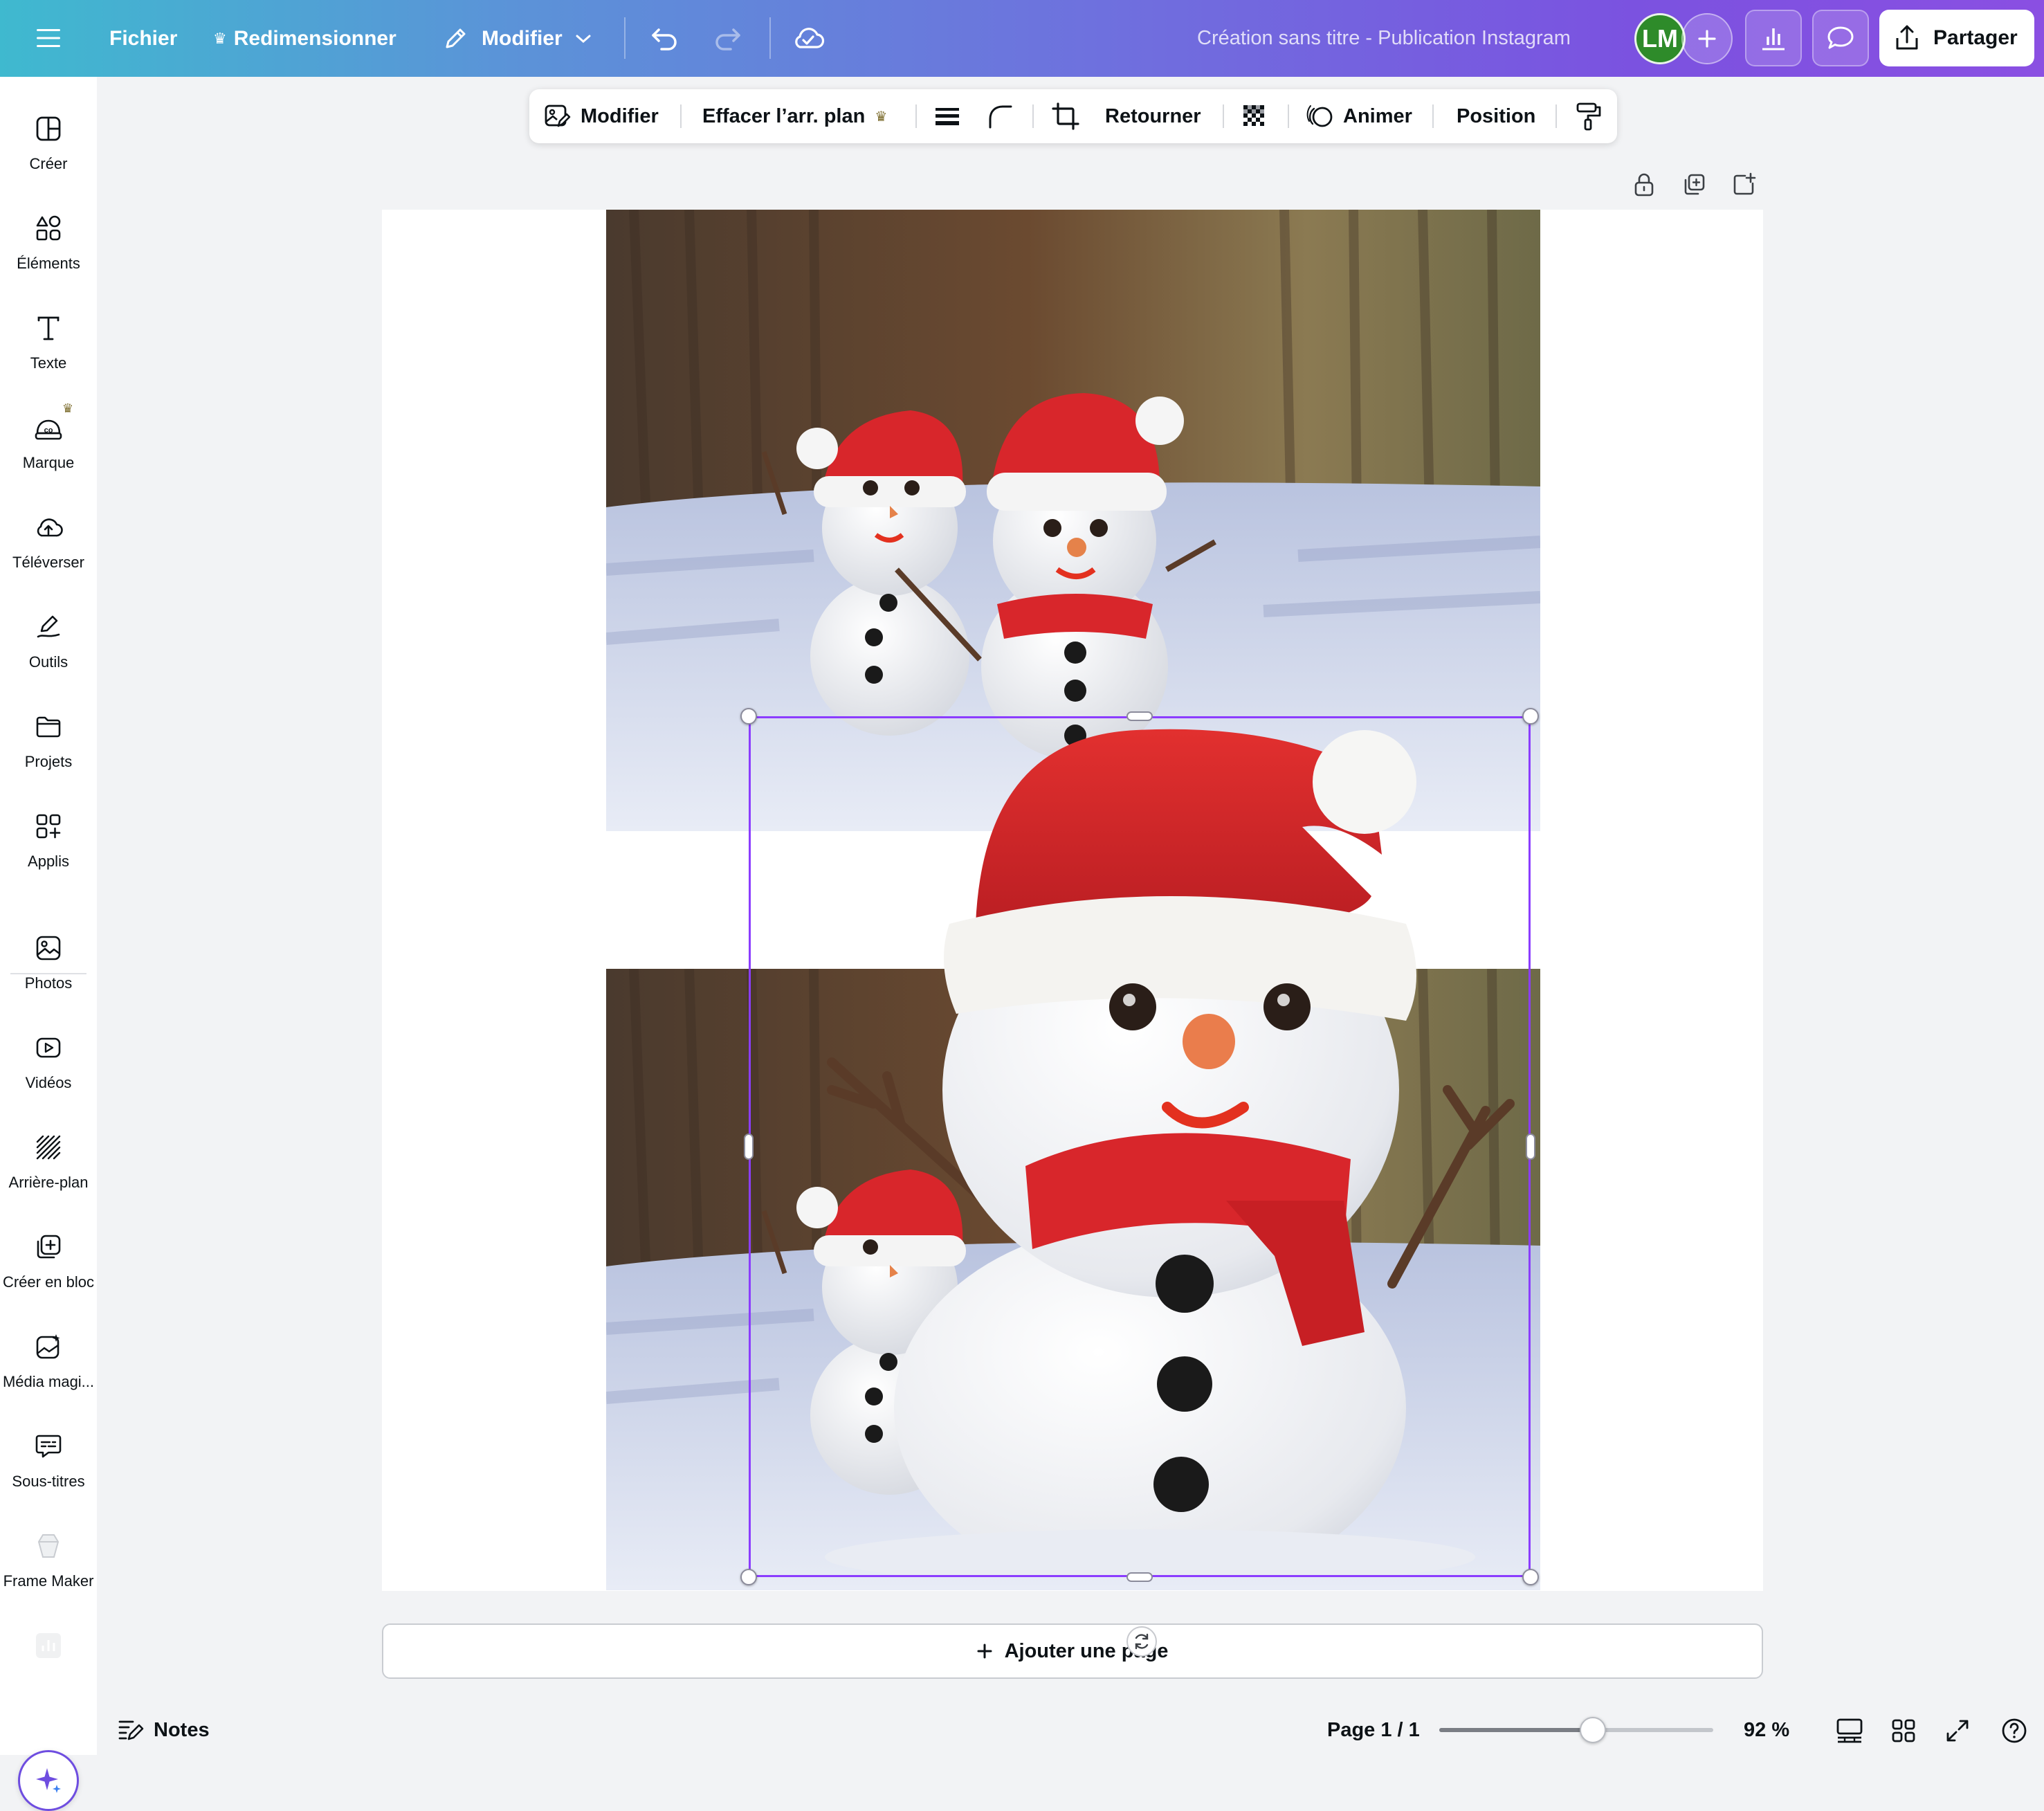 Image resolution: width=2044 pixels, height=1811 pixels. What do you see at coordinates (49, 1047) in the screenshot?
I see `video-icon` at bounding box center [49, 1047].